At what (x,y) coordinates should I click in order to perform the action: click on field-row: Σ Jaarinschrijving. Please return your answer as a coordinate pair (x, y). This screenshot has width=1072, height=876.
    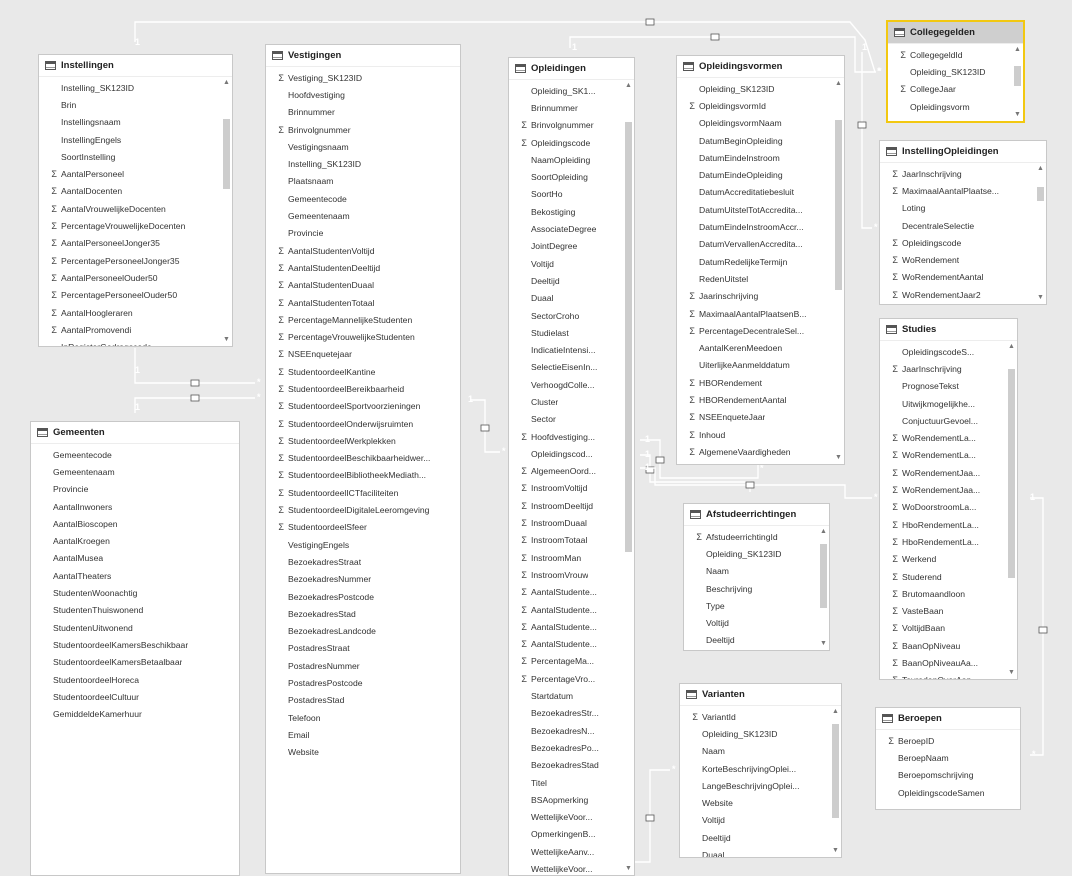
    Looking at the image, I should click on (754, 296).